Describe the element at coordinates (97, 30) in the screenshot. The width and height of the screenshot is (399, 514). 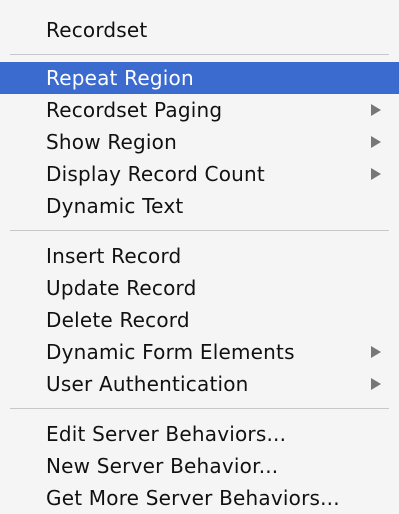
I see `menu-item-label: Recordset` at that location.